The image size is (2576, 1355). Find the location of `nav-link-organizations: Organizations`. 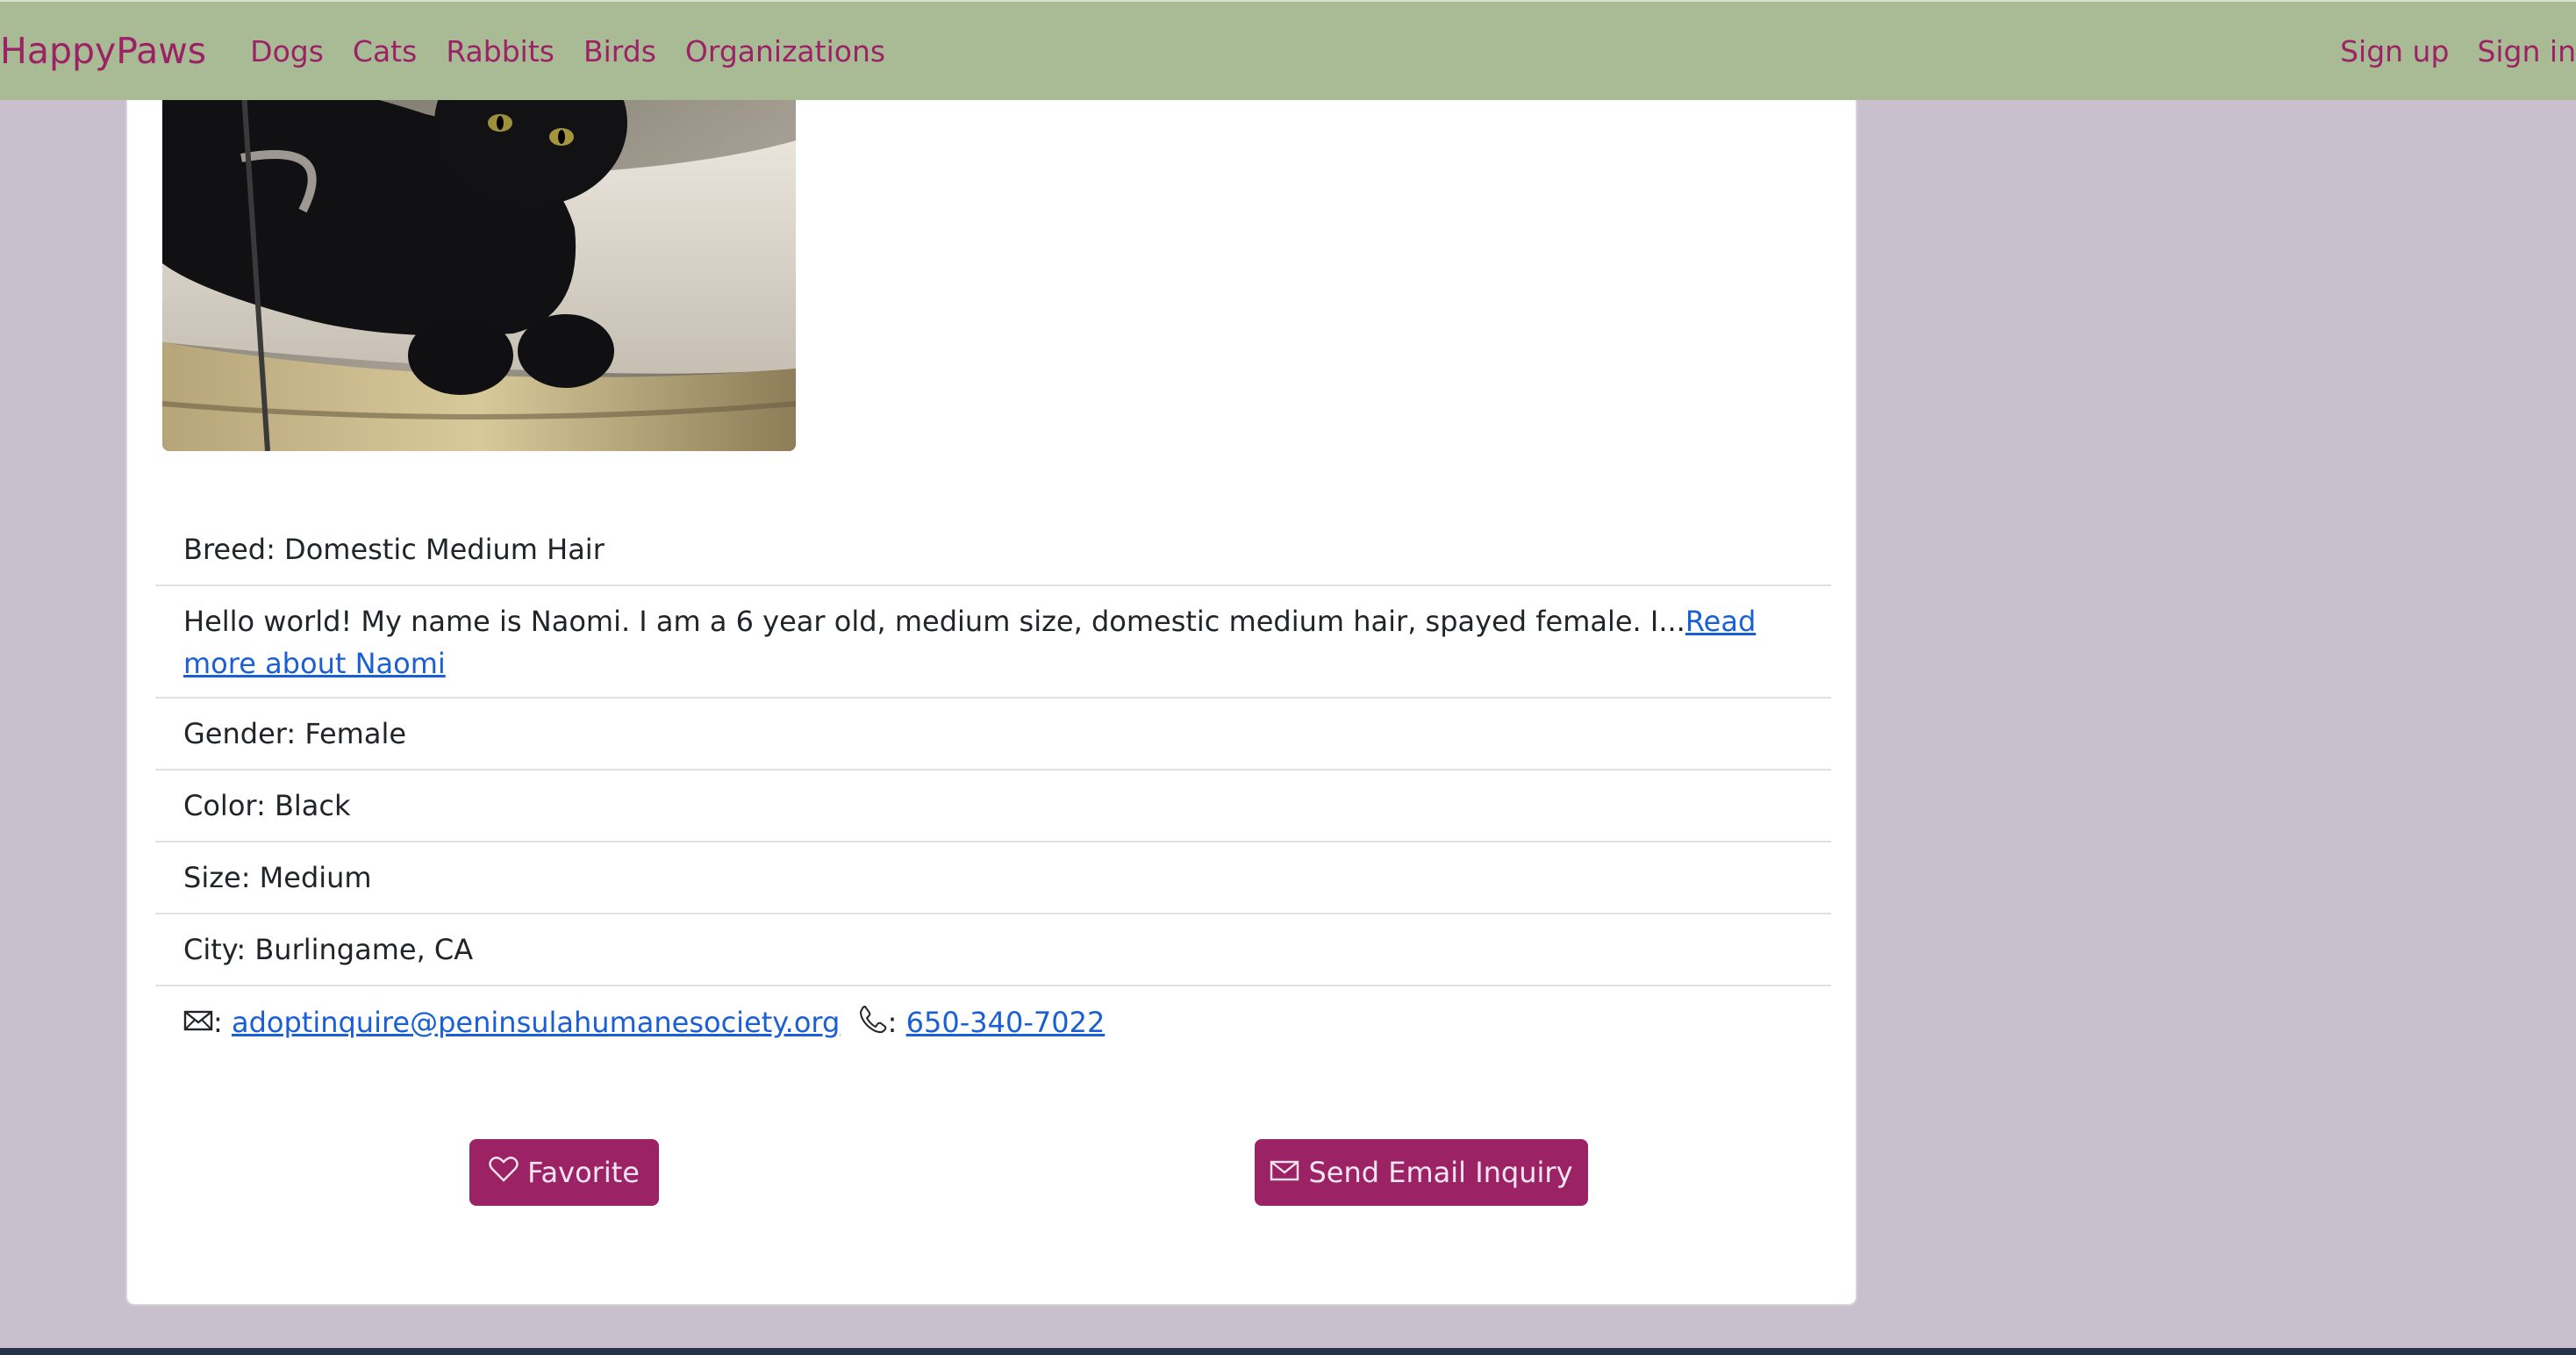

nav-link-organizations: Organizations is located at coordinates (785, 51).